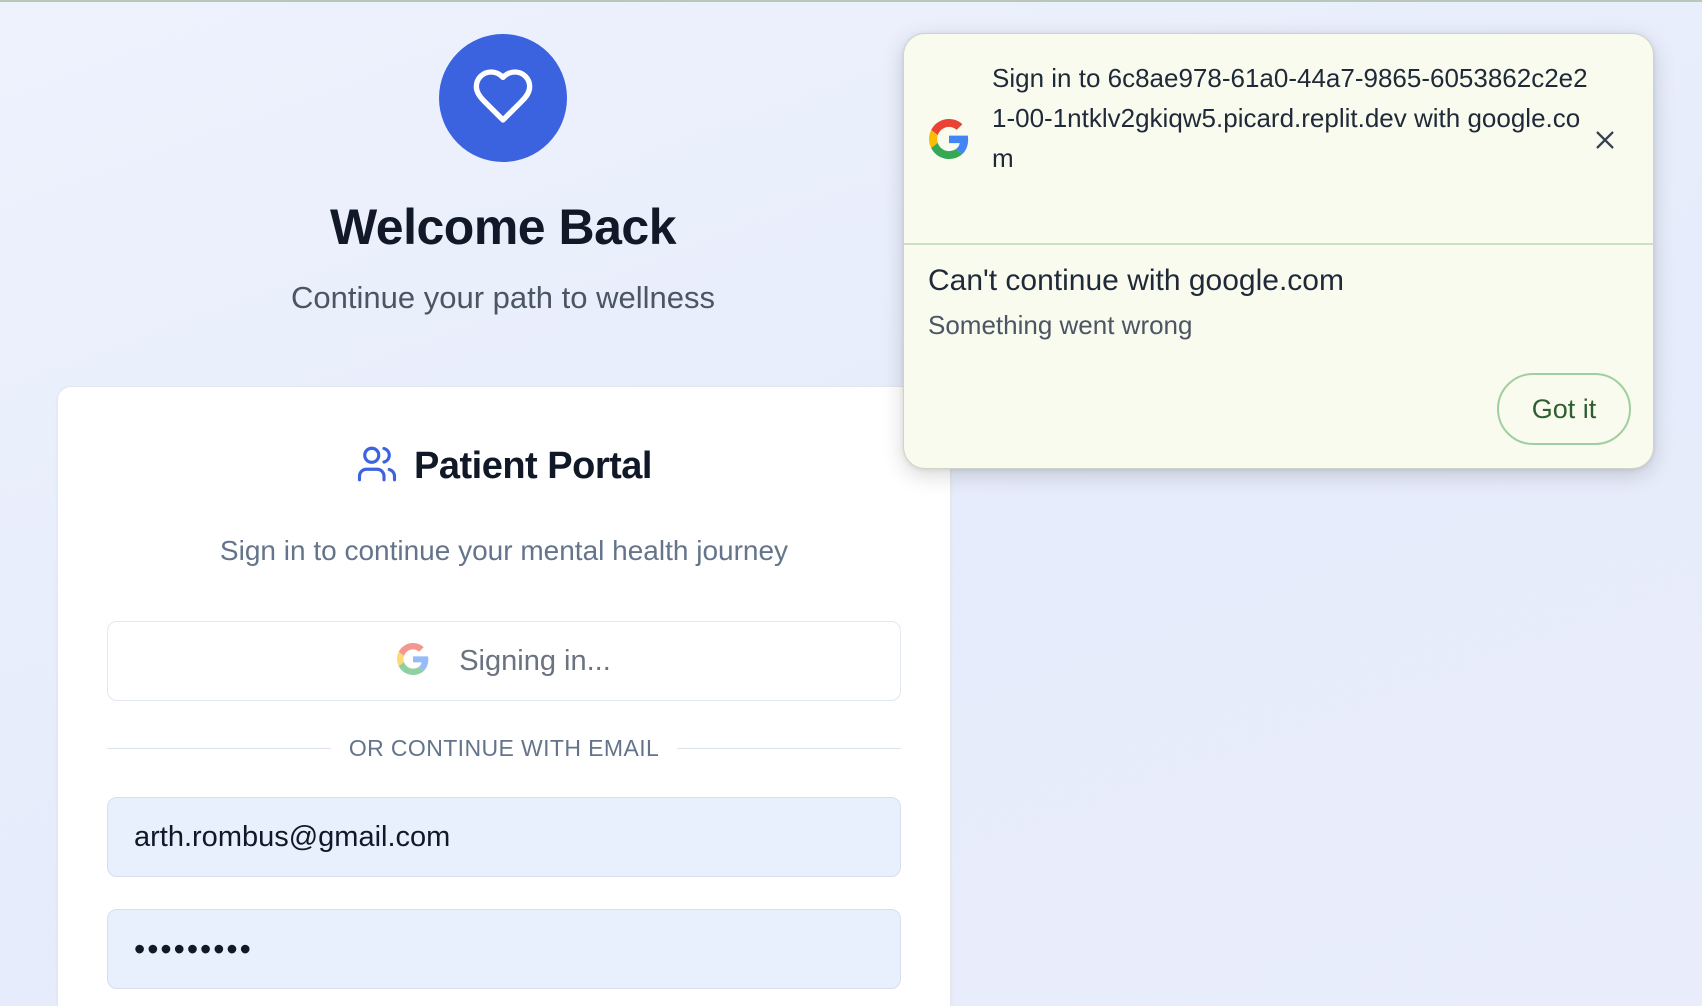 This screenshot has height=1006, width=1702. I want to click on popup-error-title: Can't continue with google.com, so click(1136, 280).